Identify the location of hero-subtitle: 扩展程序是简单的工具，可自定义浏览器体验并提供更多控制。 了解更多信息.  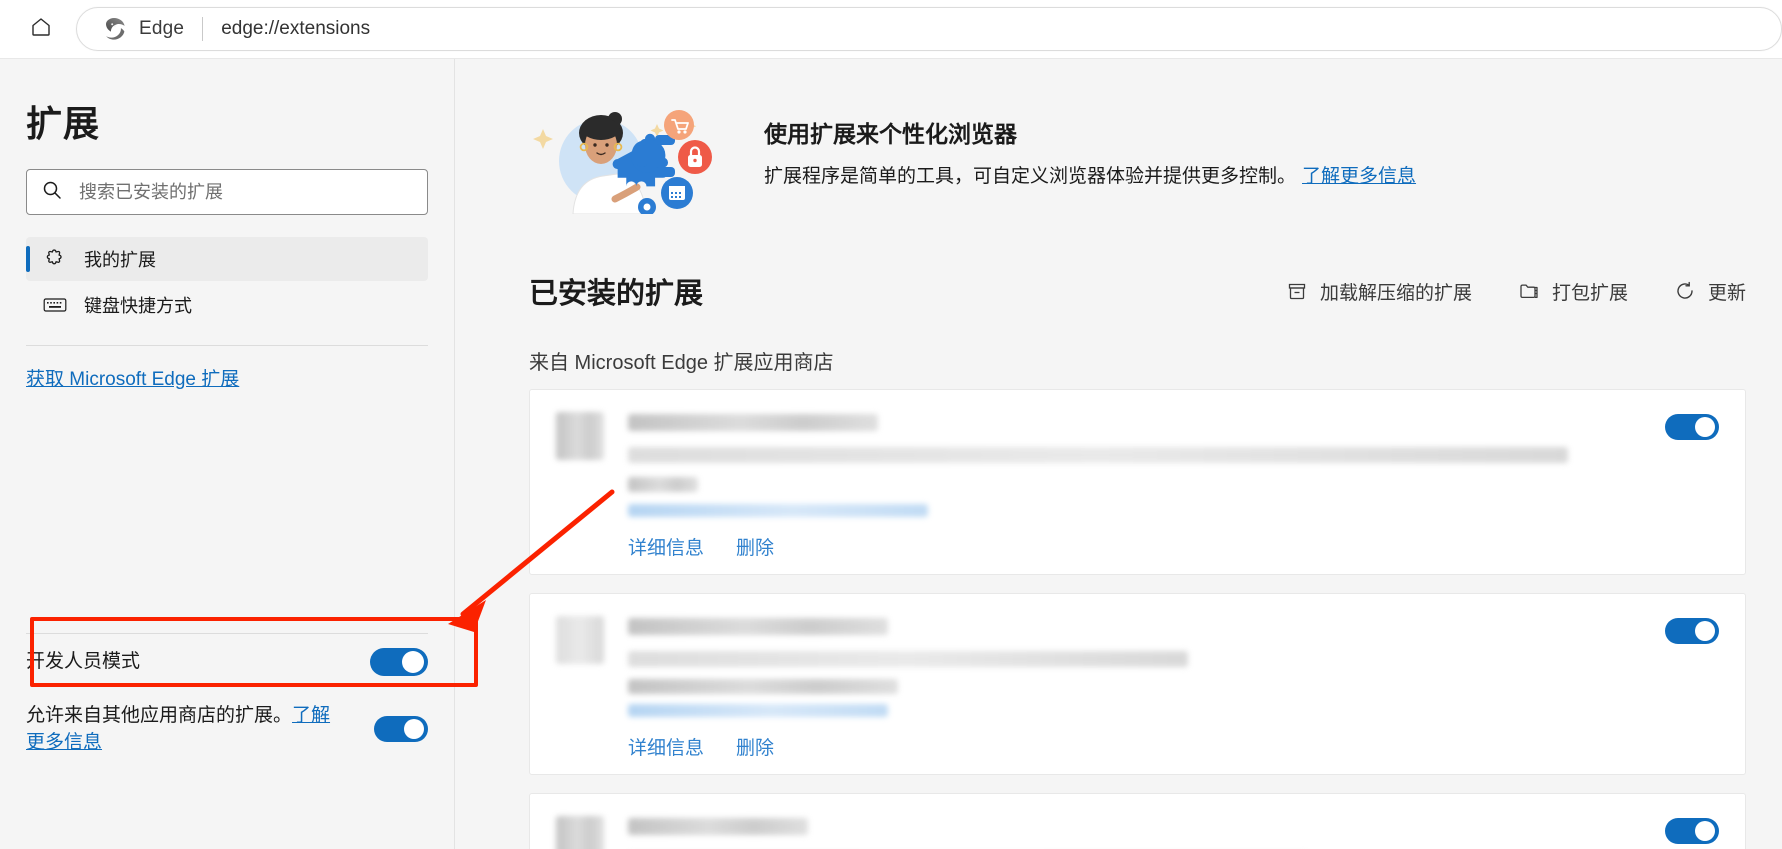
(1090, 174).